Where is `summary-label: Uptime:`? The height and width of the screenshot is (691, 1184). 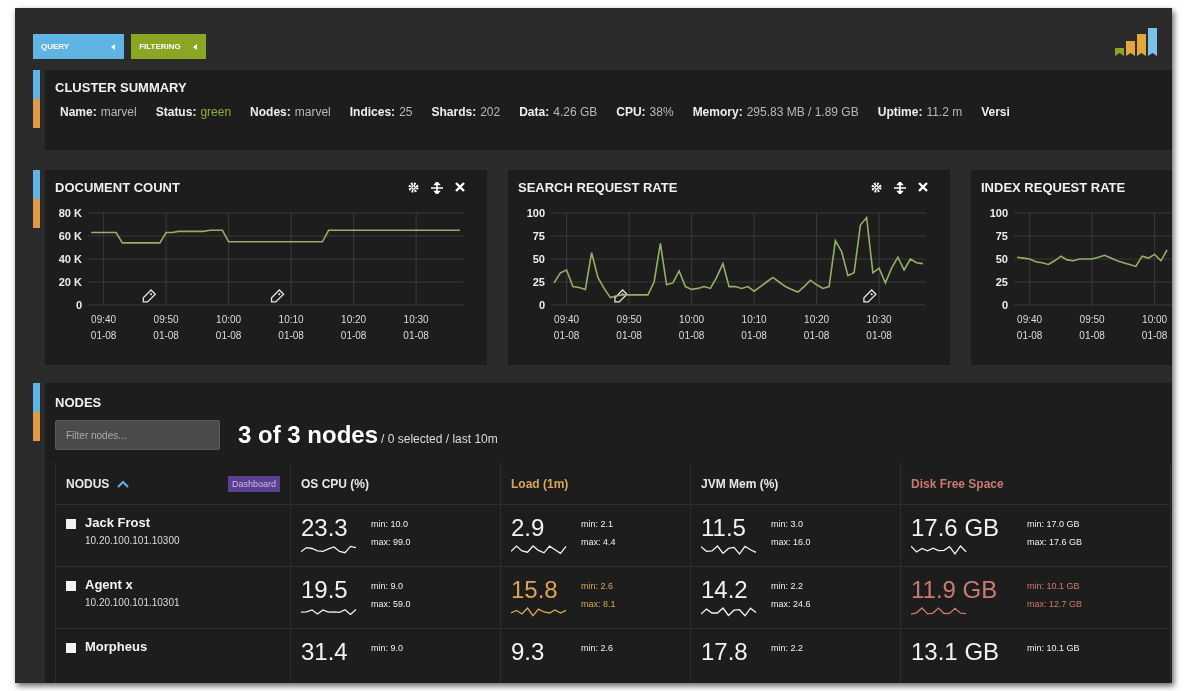
summary-label: Uptime: is located at coordinates (900, 112).